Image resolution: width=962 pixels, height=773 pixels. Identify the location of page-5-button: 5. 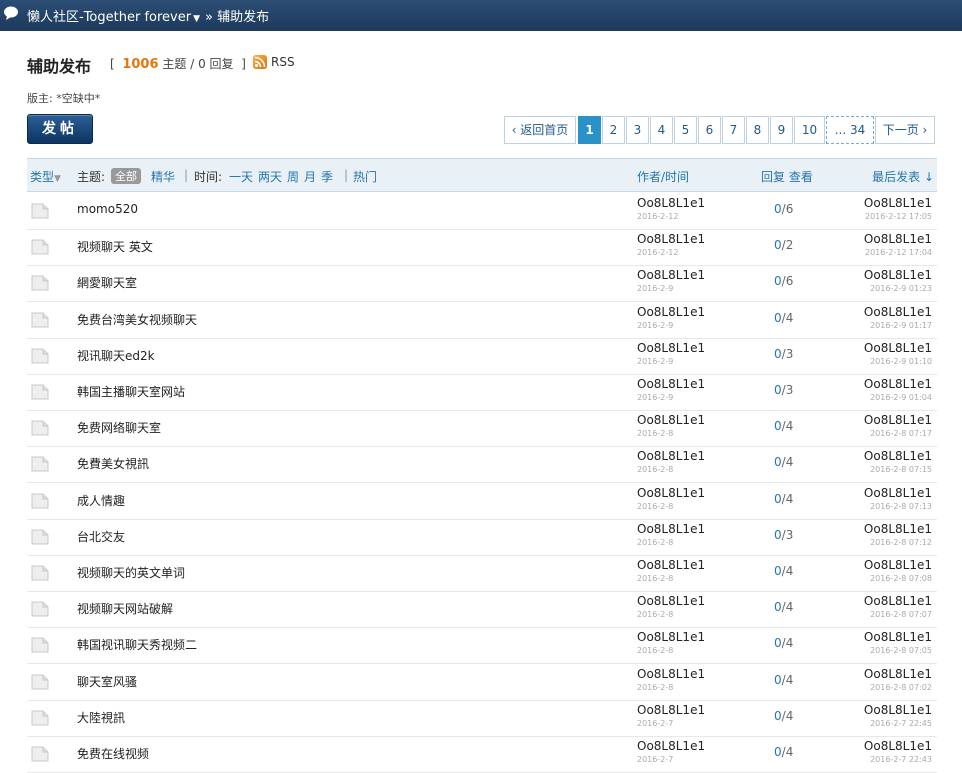
(685, 130).